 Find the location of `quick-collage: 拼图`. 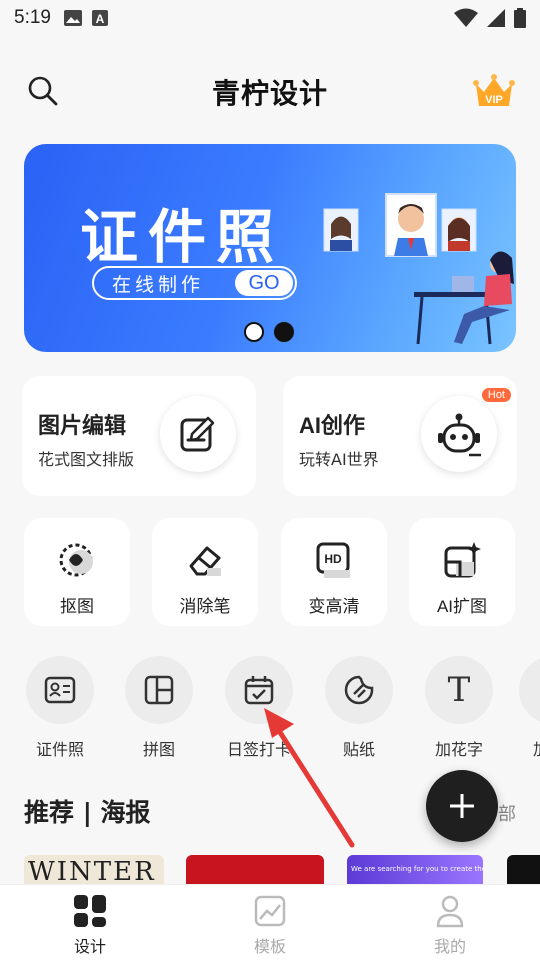

quick-collage: 拼图 is located at coordinates (159, 708).